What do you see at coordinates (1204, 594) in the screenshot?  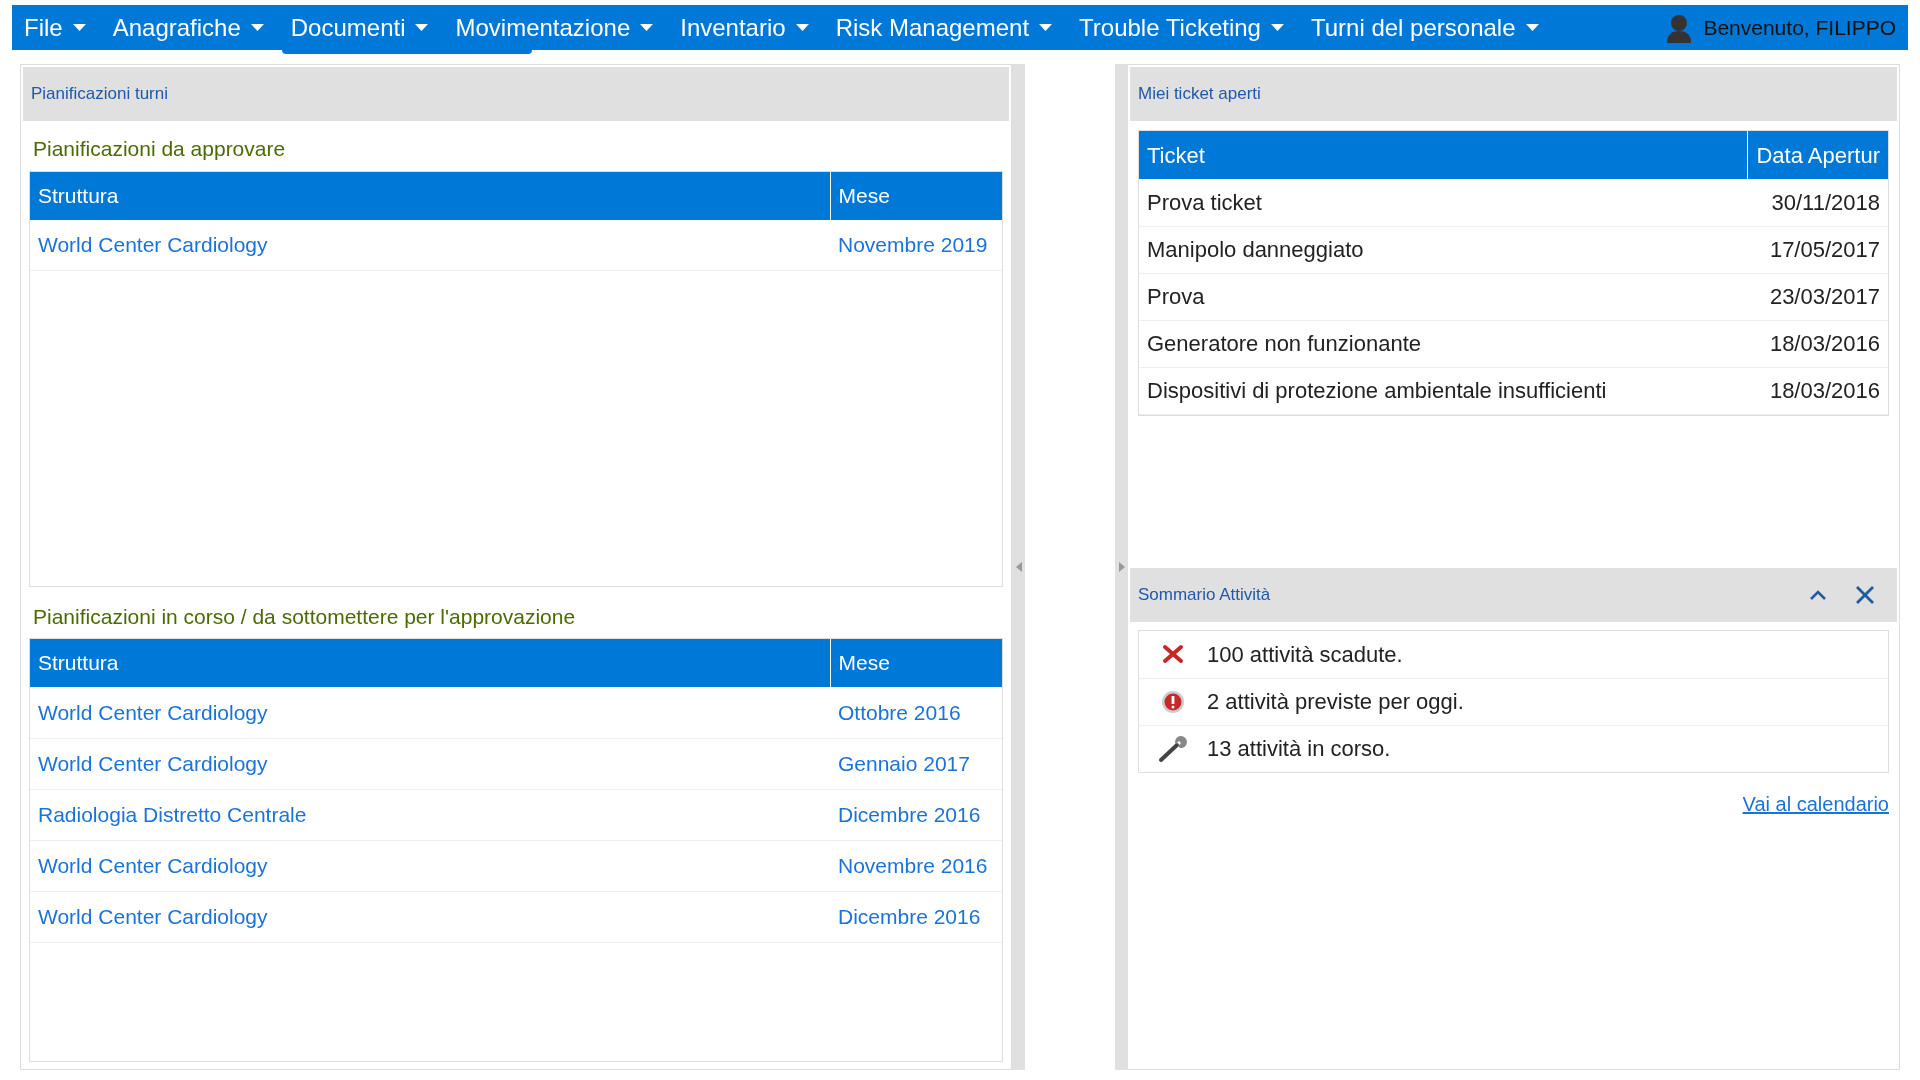 I see `panel-title: Sommario Attività` at bounding box center [1204, 594].